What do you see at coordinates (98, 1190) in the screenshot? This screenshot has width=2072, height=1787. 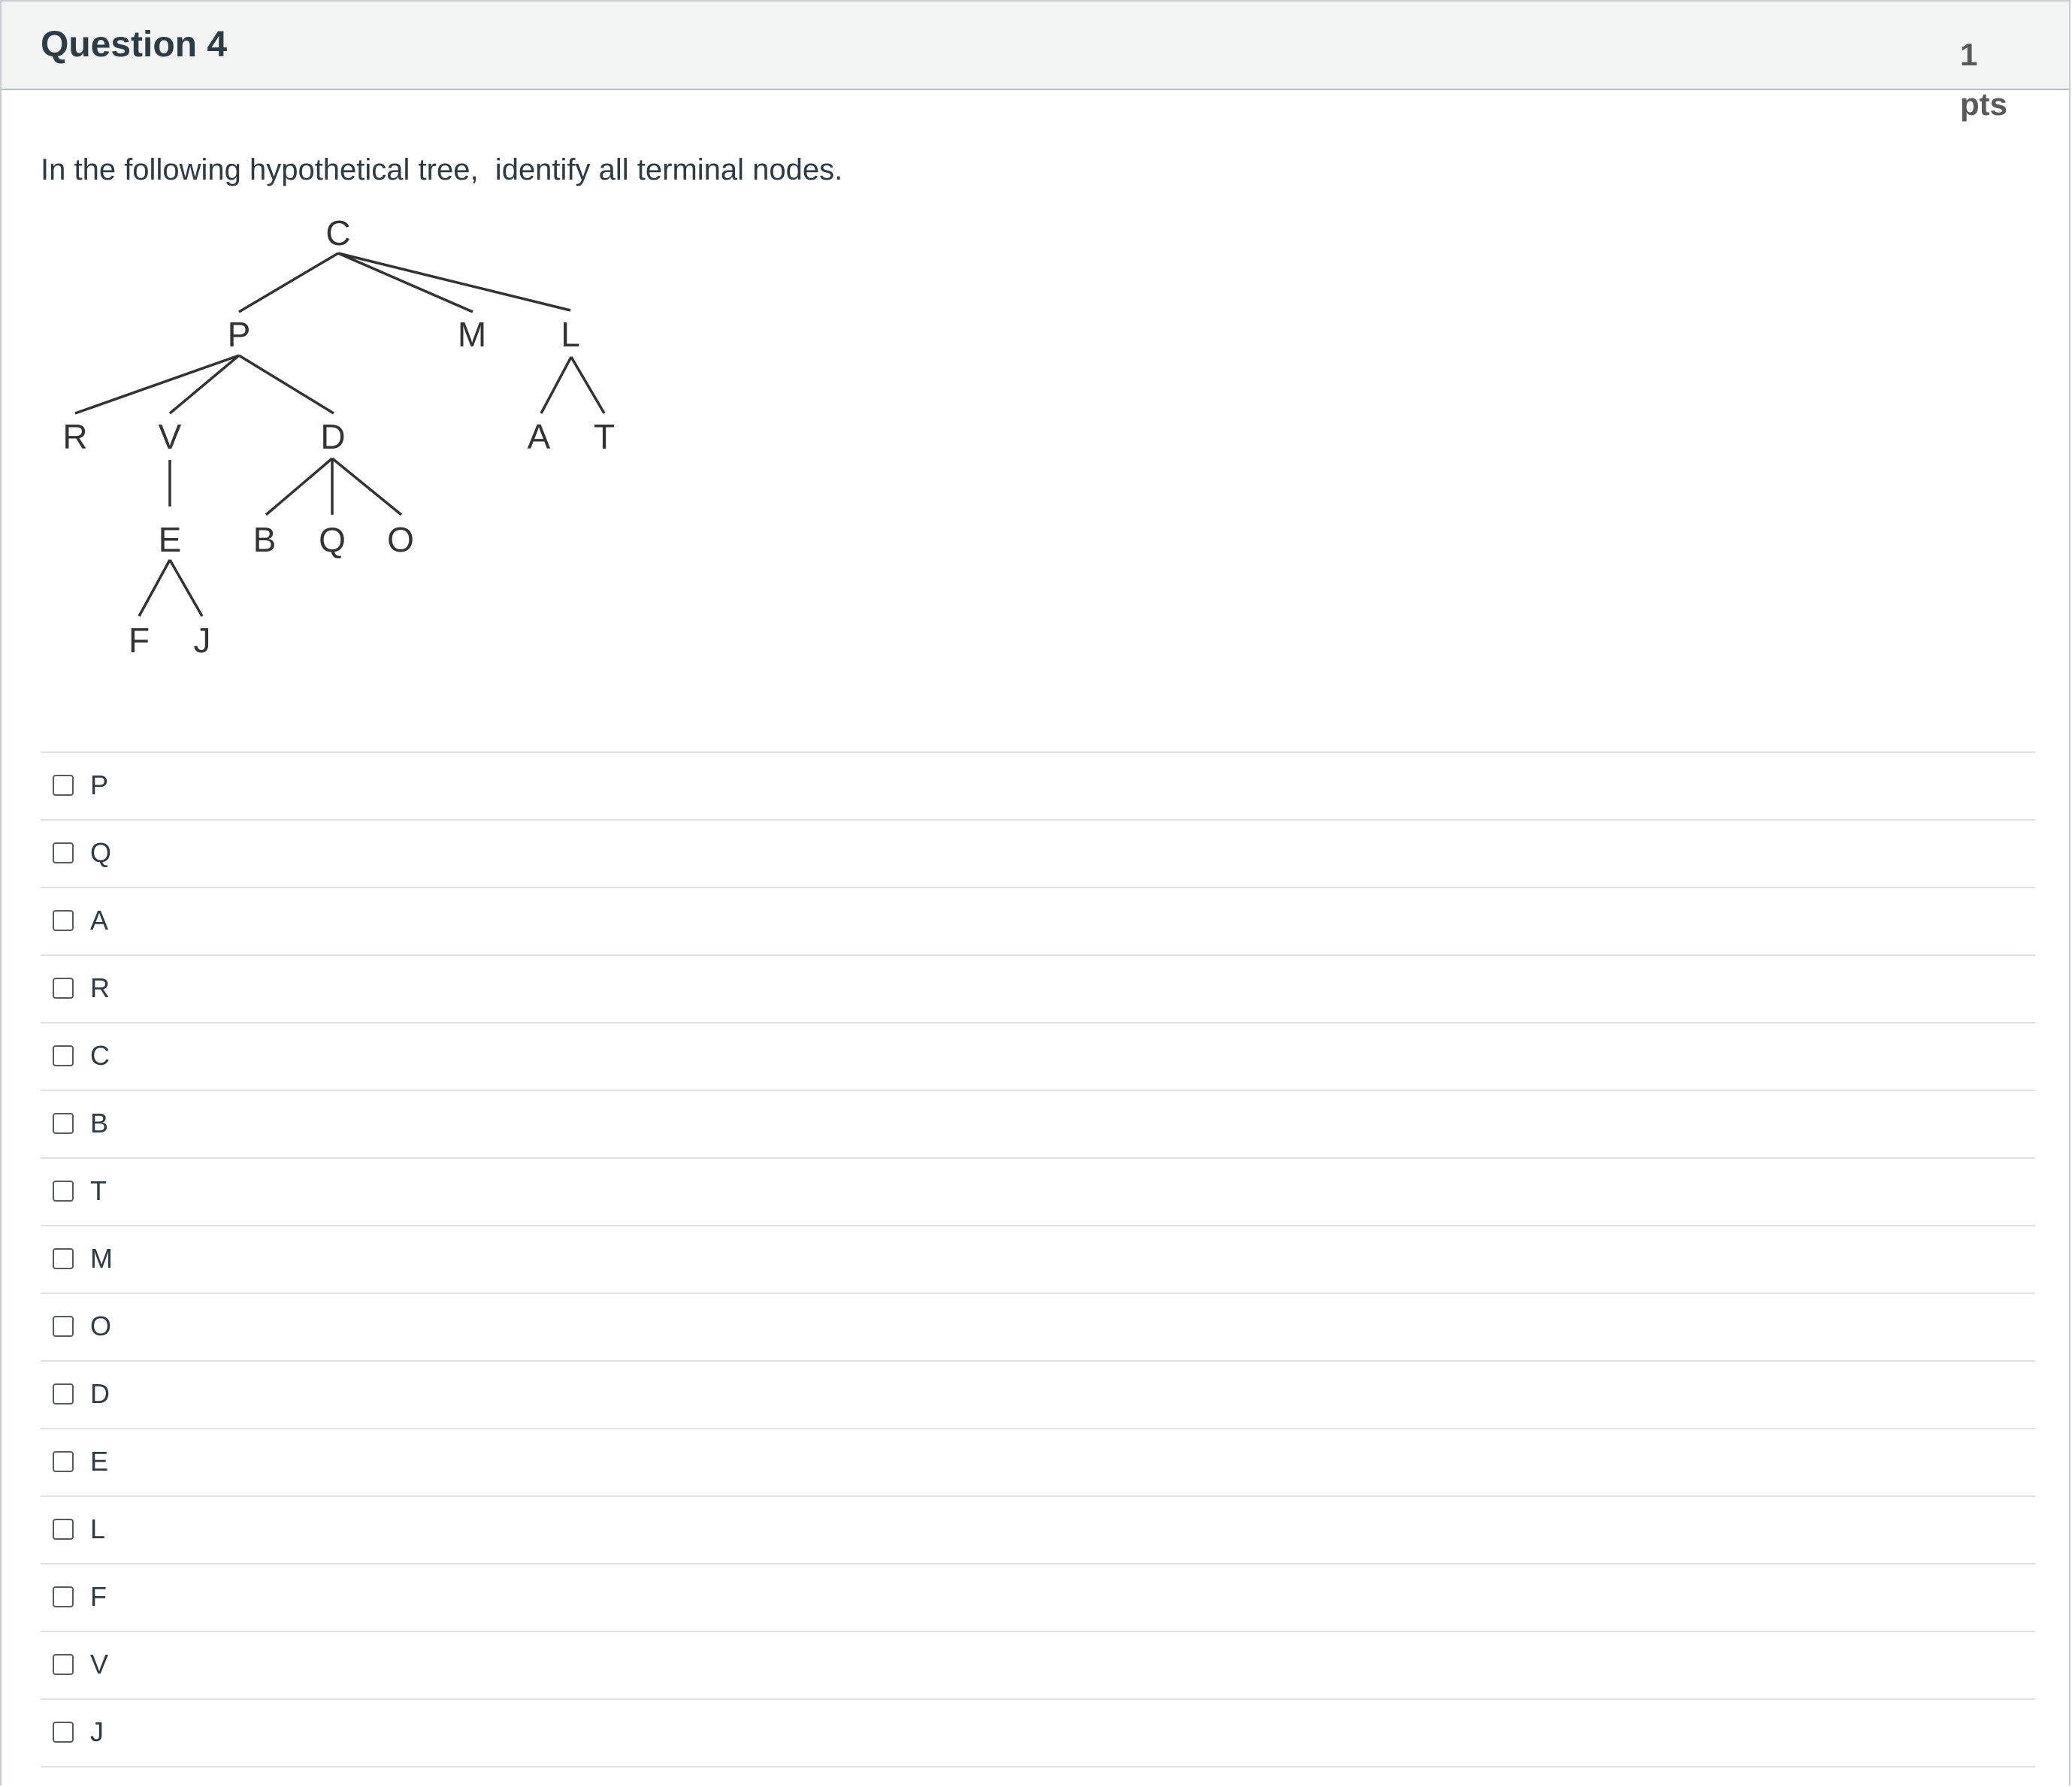 I see `answer-label: T` at bounding box center [98, 1190].